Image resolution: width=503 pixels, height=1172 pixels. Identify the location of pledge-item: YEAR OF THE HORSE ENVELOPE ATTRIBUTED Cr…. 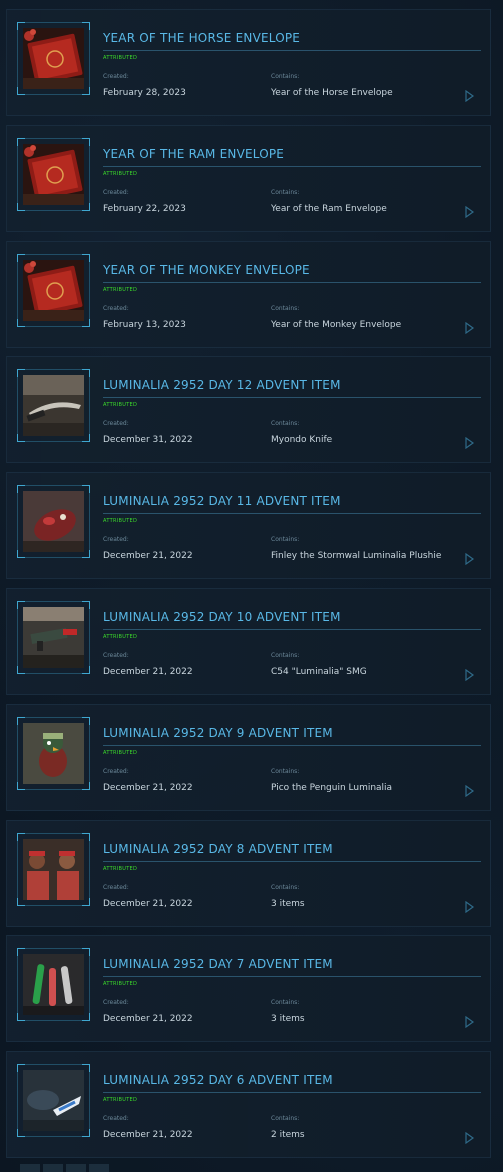
(248, 62).